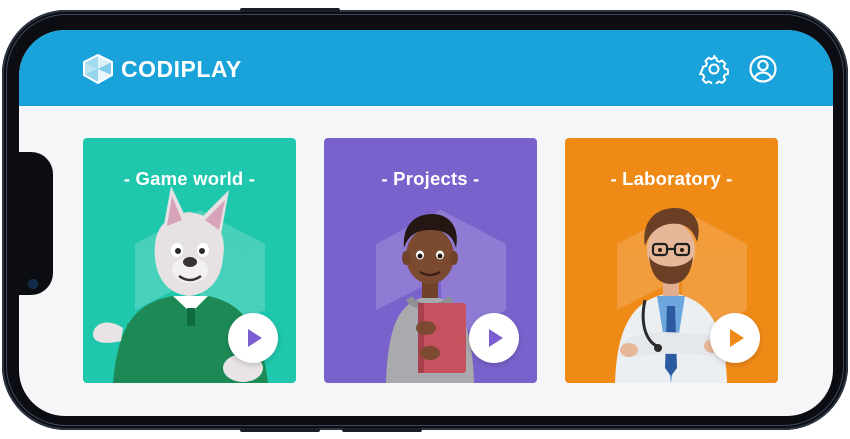 The height and width of the screenshot is (439, 850). I want to click on camera-icon, so click(33, 284).